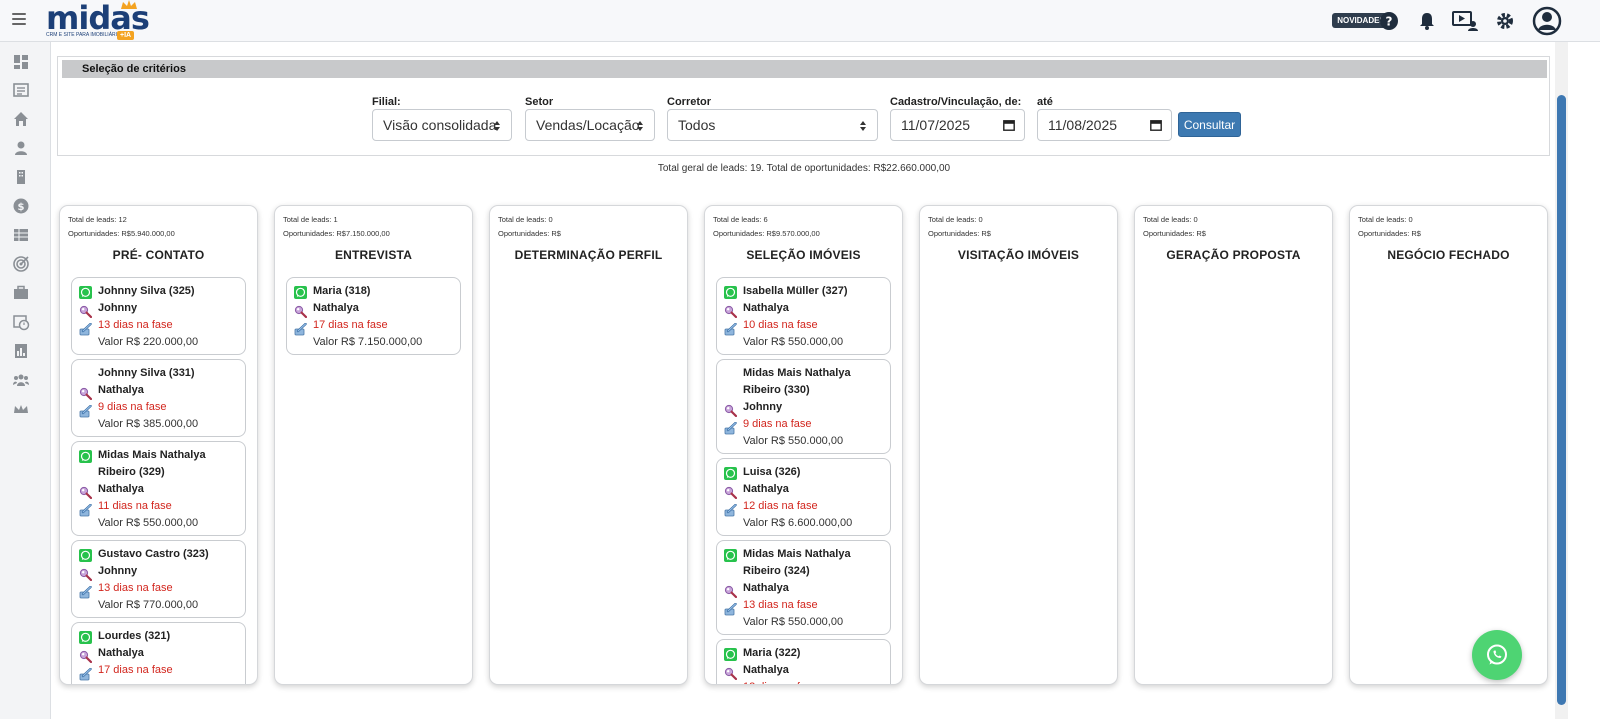 This screenshot has height=719, width=1600. I want to click on crown-icon, so click(21, 409).